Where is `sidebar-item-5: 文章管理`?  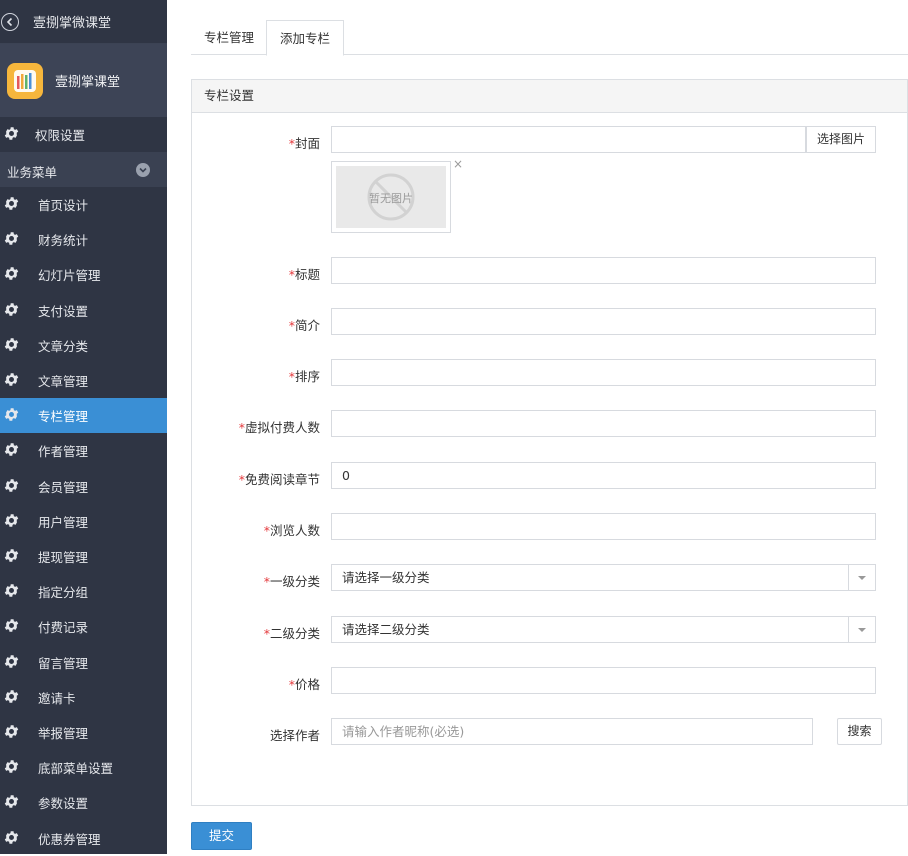 sidebar-item-5: 文章管理 is located at coordinates (83, 380).